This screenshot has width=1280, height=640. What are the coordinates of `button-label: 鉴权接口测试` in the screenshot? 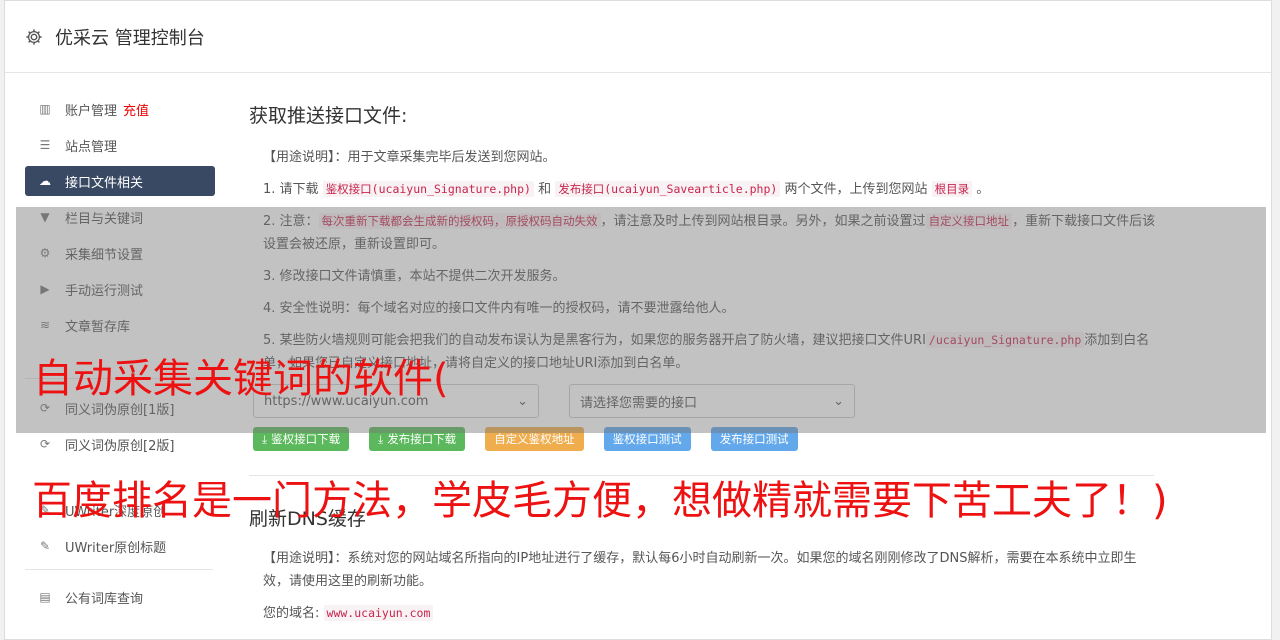 It's located at (647, 439).